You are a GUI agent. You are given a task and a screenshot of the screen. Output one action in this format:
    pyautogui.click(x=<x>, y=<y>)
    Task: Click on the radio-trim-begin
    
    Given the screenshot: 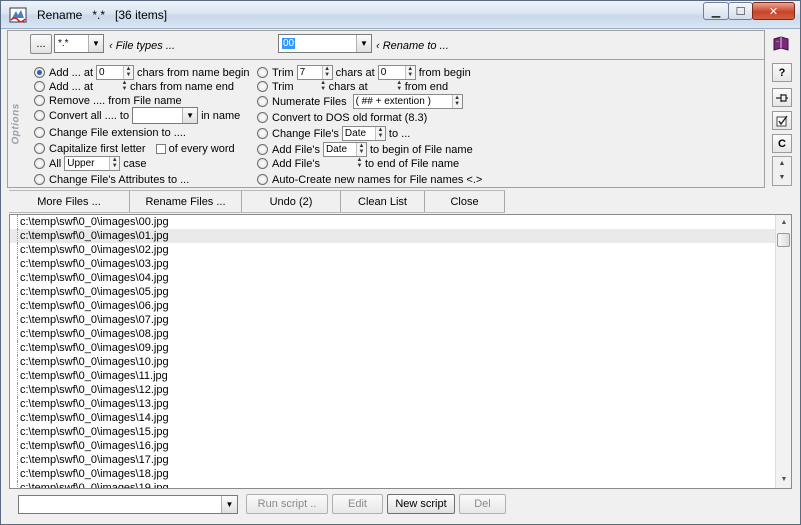 What is the action you would take?
    pyautogui.click(x=262, y=72)
    